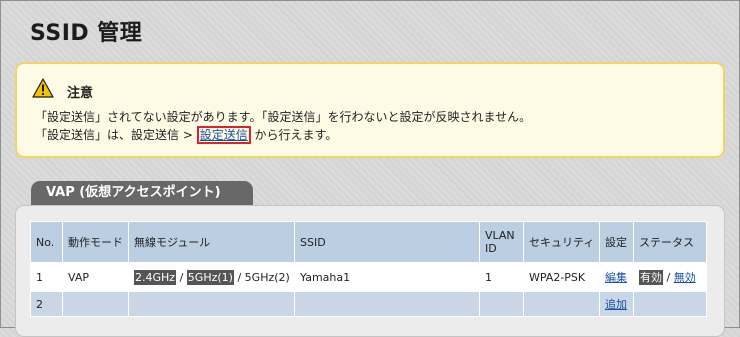 The image size is (740, 337). Describe the element at coordinates (294, 135) in the screenshot. I see `notice-instruction-suffix: から行えます。` at that location.